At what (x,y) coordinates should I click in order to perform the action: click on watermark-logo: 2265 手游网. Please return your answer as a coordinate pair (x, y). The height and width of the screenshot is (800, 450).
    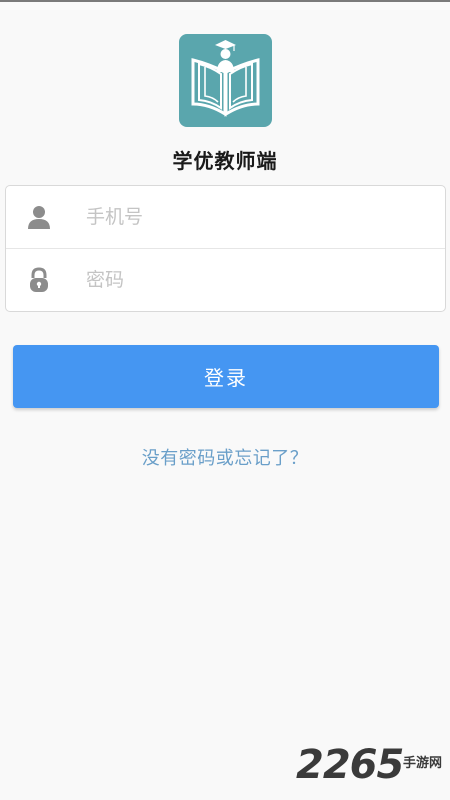
    Looking at the image, I should click on (373, 767).